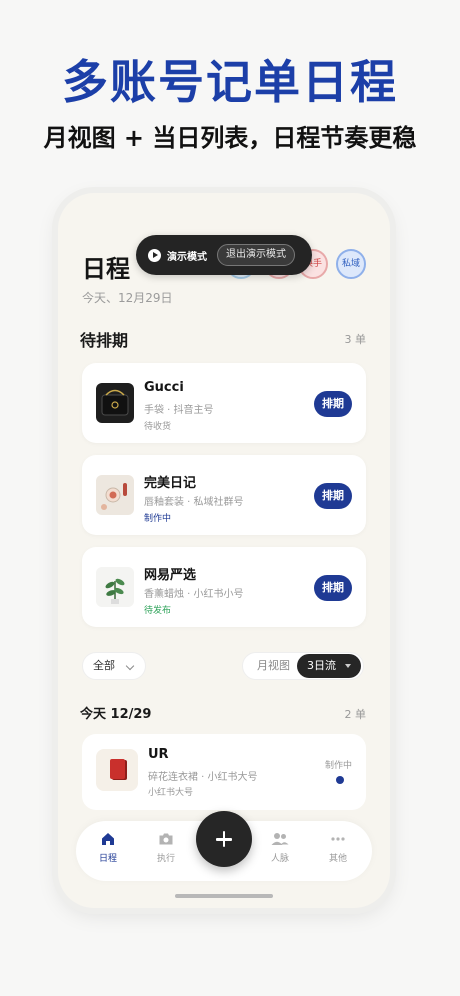 The height and width of the screenshot is (996, 460). I want to click on play-icon, so click(154, 255).